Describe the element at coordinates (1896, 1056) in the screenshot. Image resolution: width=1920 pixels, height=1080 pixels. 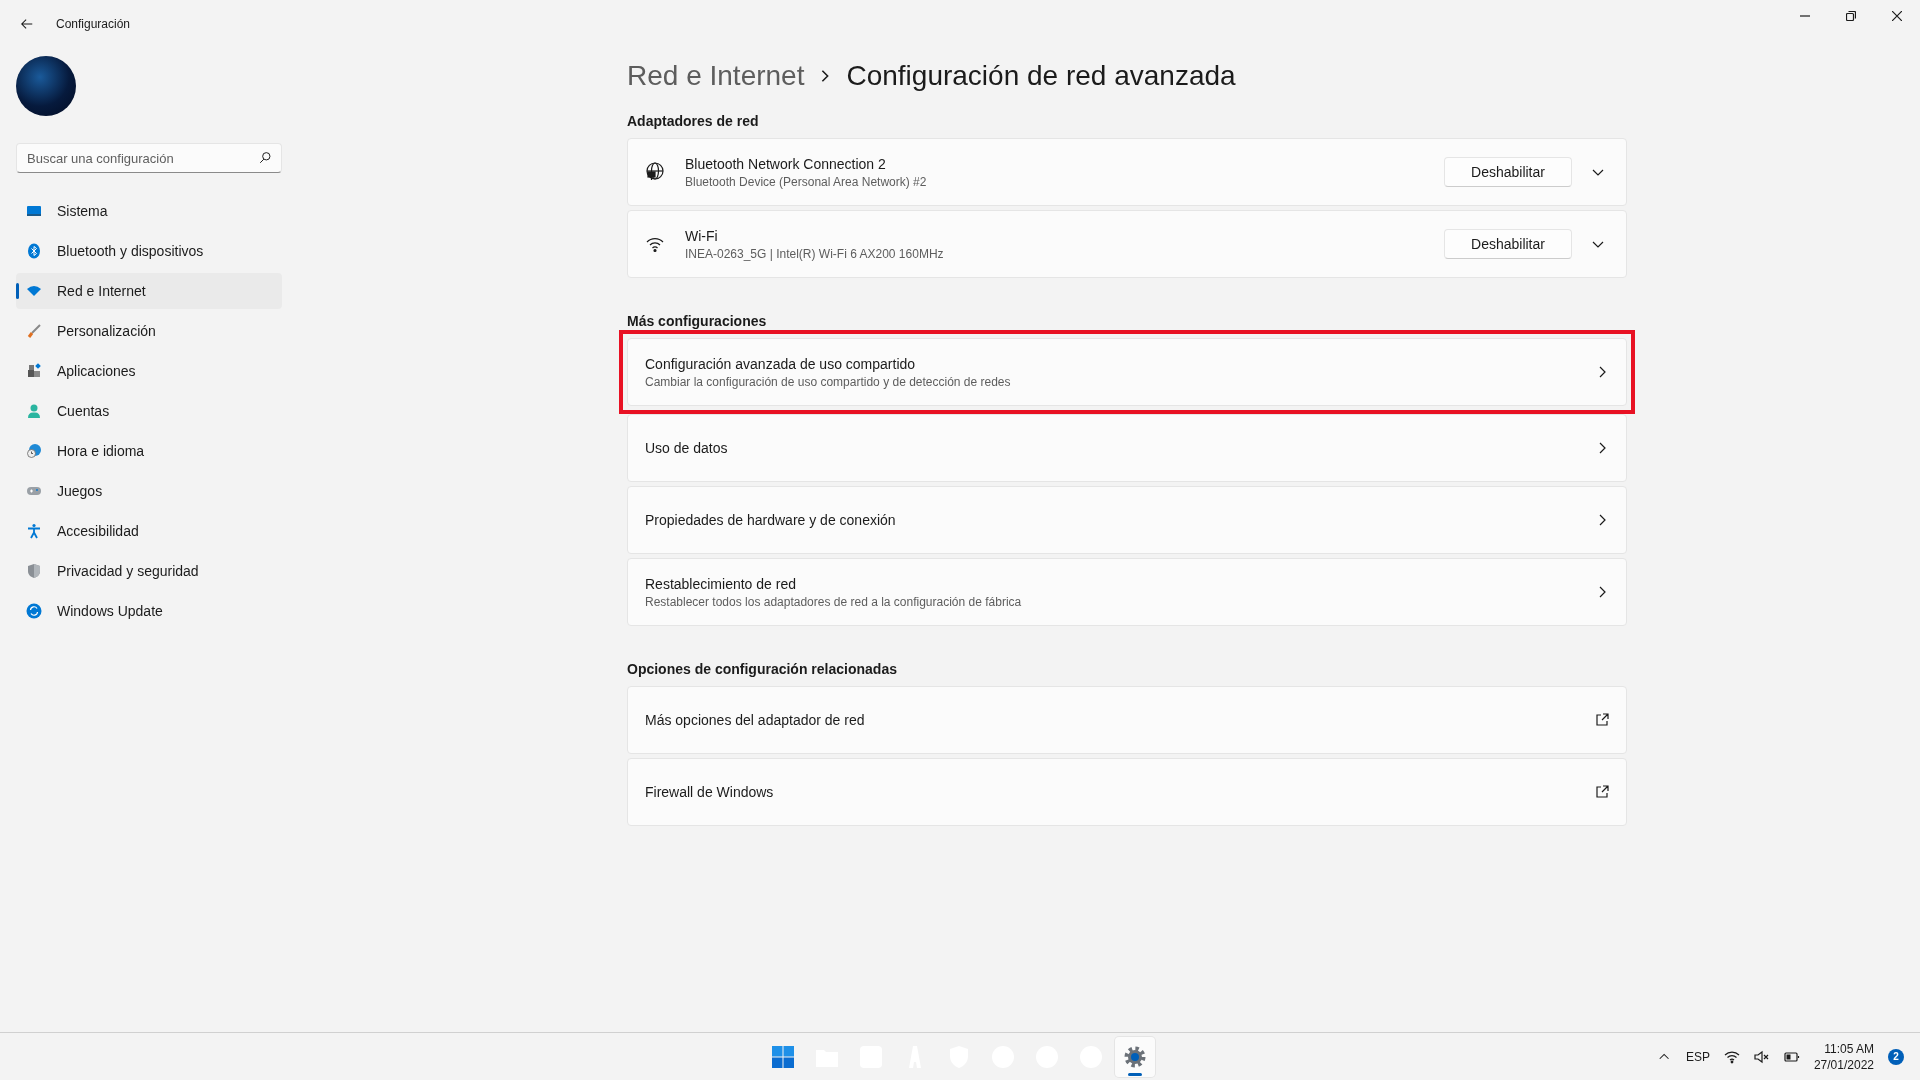
I see `notification-badge: 2` at that location.